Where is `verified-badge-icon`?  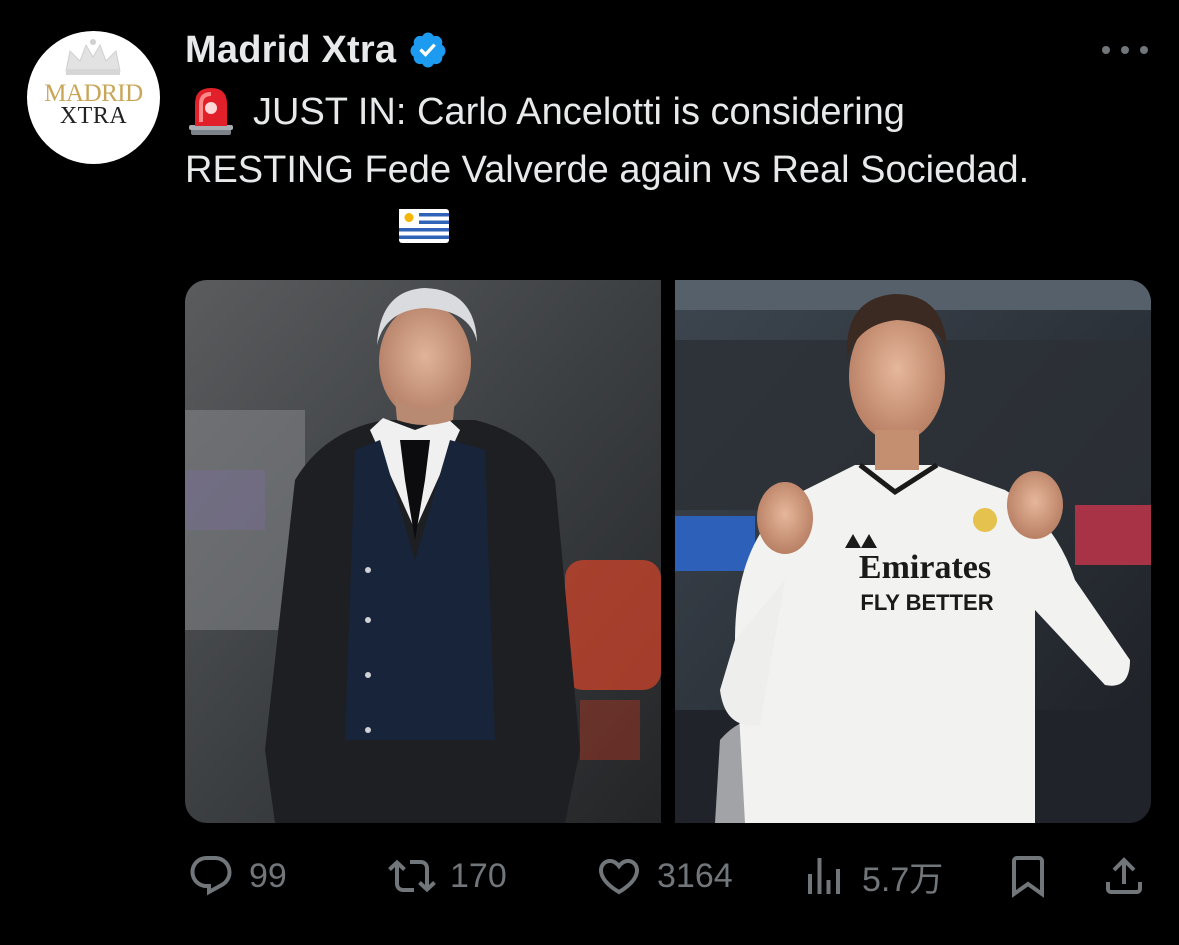 verified-badge-icon is located at coordinates (428, 50).